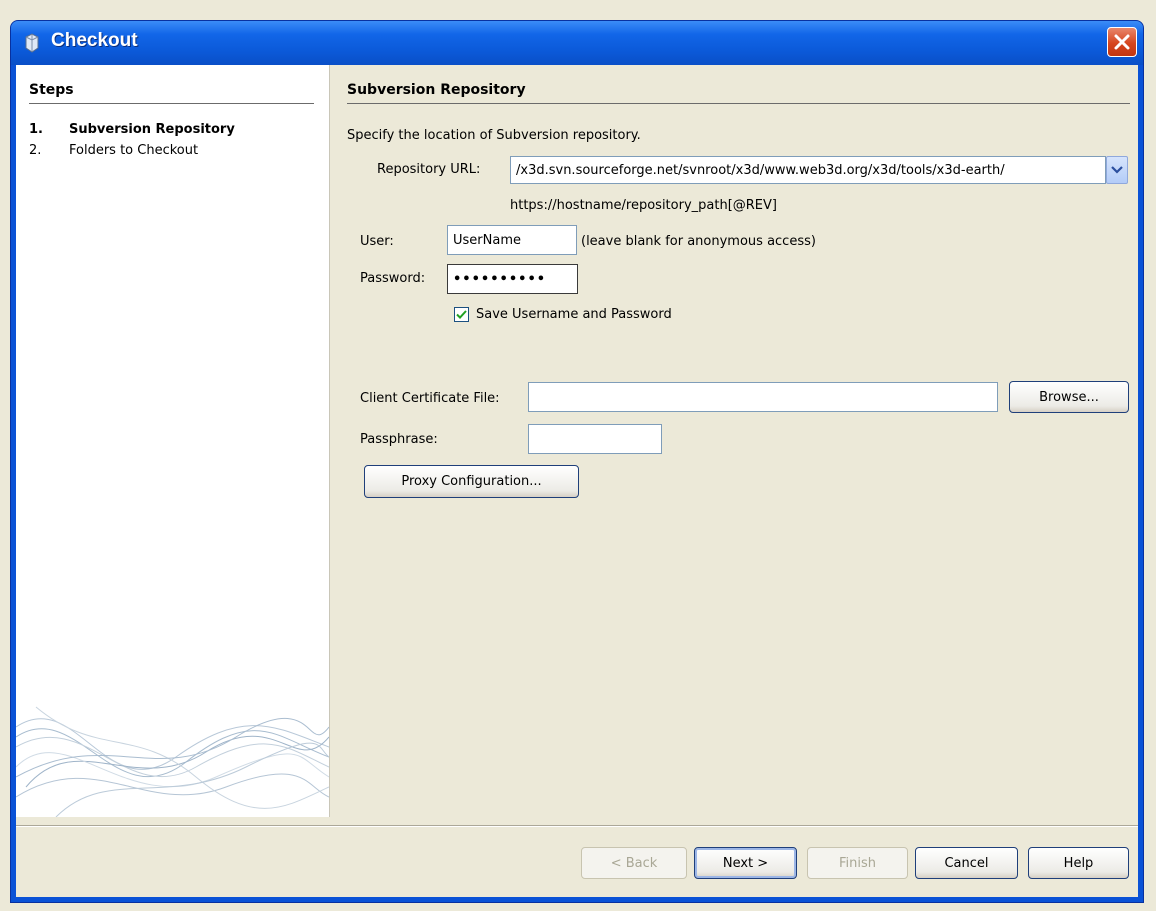 The image size is (1156, 911). I want to click on user-hint: (leave blank for anonymous access), so click(698, 241).